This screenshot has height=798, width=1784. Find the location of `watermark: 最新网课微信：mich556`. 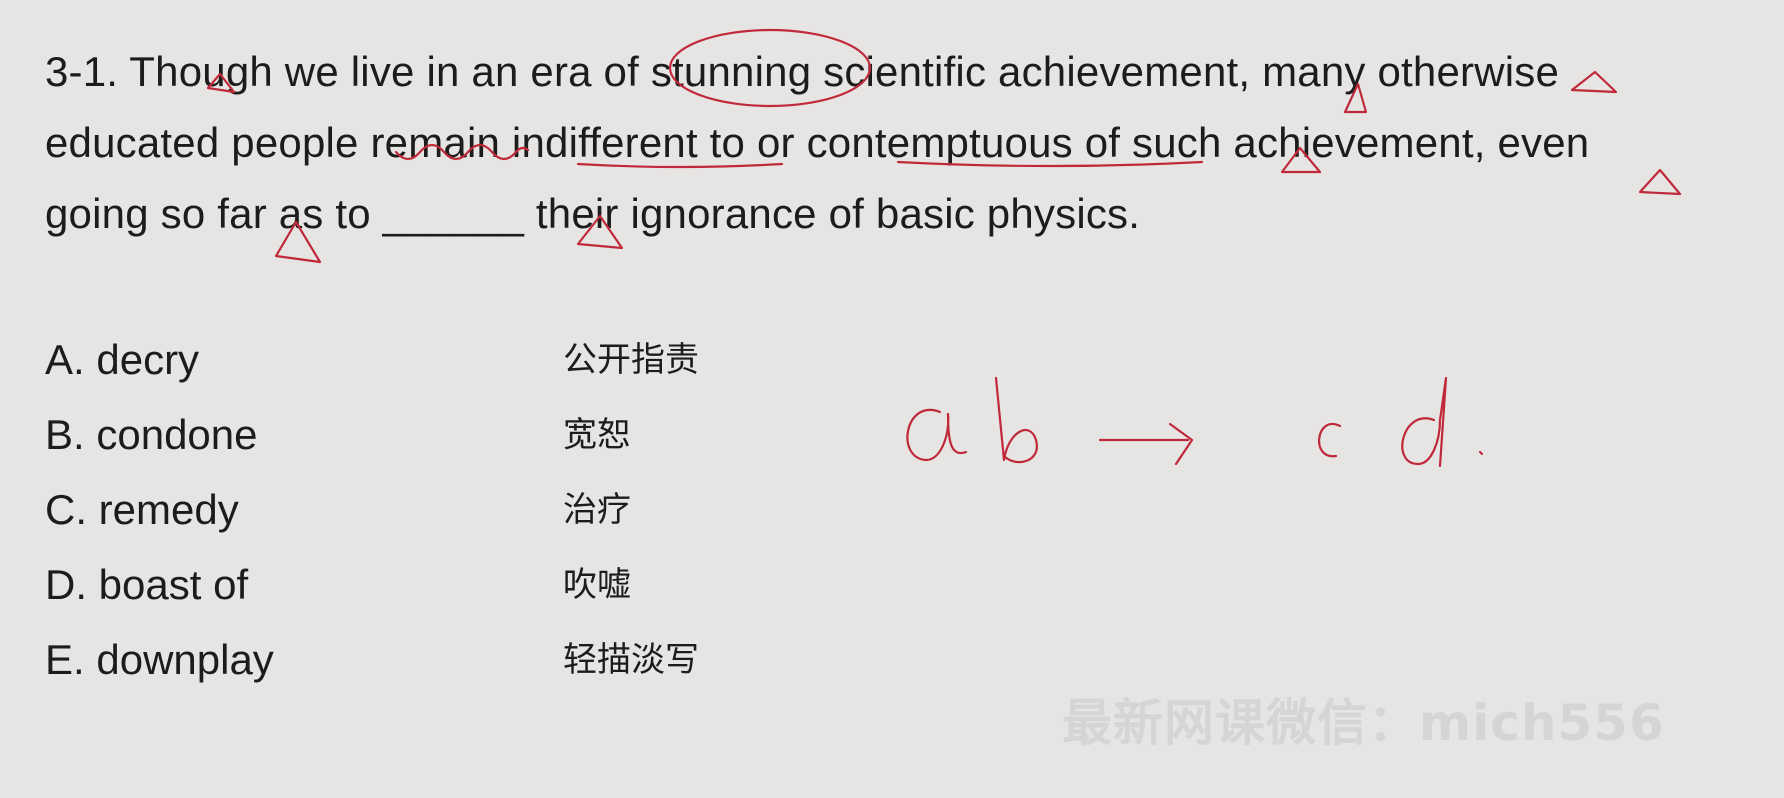

watermark: 最新网课微信：mich556 is located at coordinates (1363, 723).